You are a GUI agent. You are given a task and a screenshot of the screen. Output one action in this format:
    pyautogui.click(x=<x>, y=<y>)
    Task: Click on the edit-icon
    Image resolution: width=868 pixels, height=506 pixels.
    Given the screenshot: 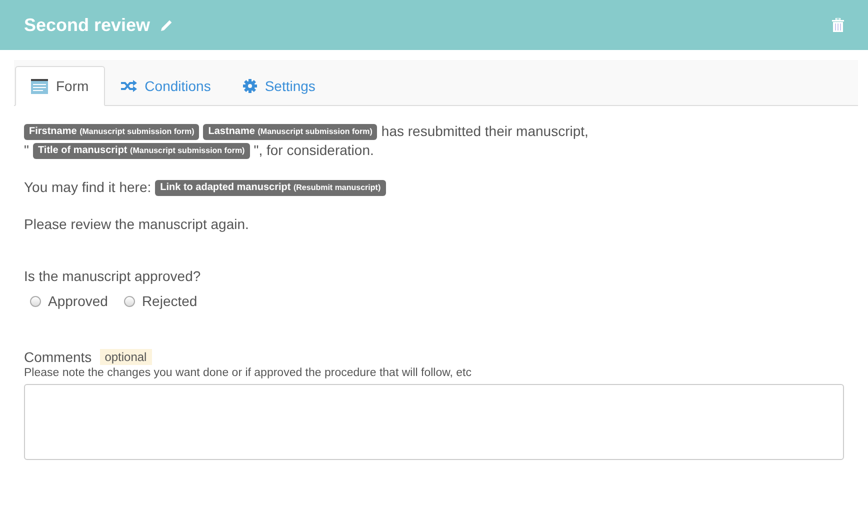 What is the action you would take?
    pyautogui.click(x=167, y=25)
    